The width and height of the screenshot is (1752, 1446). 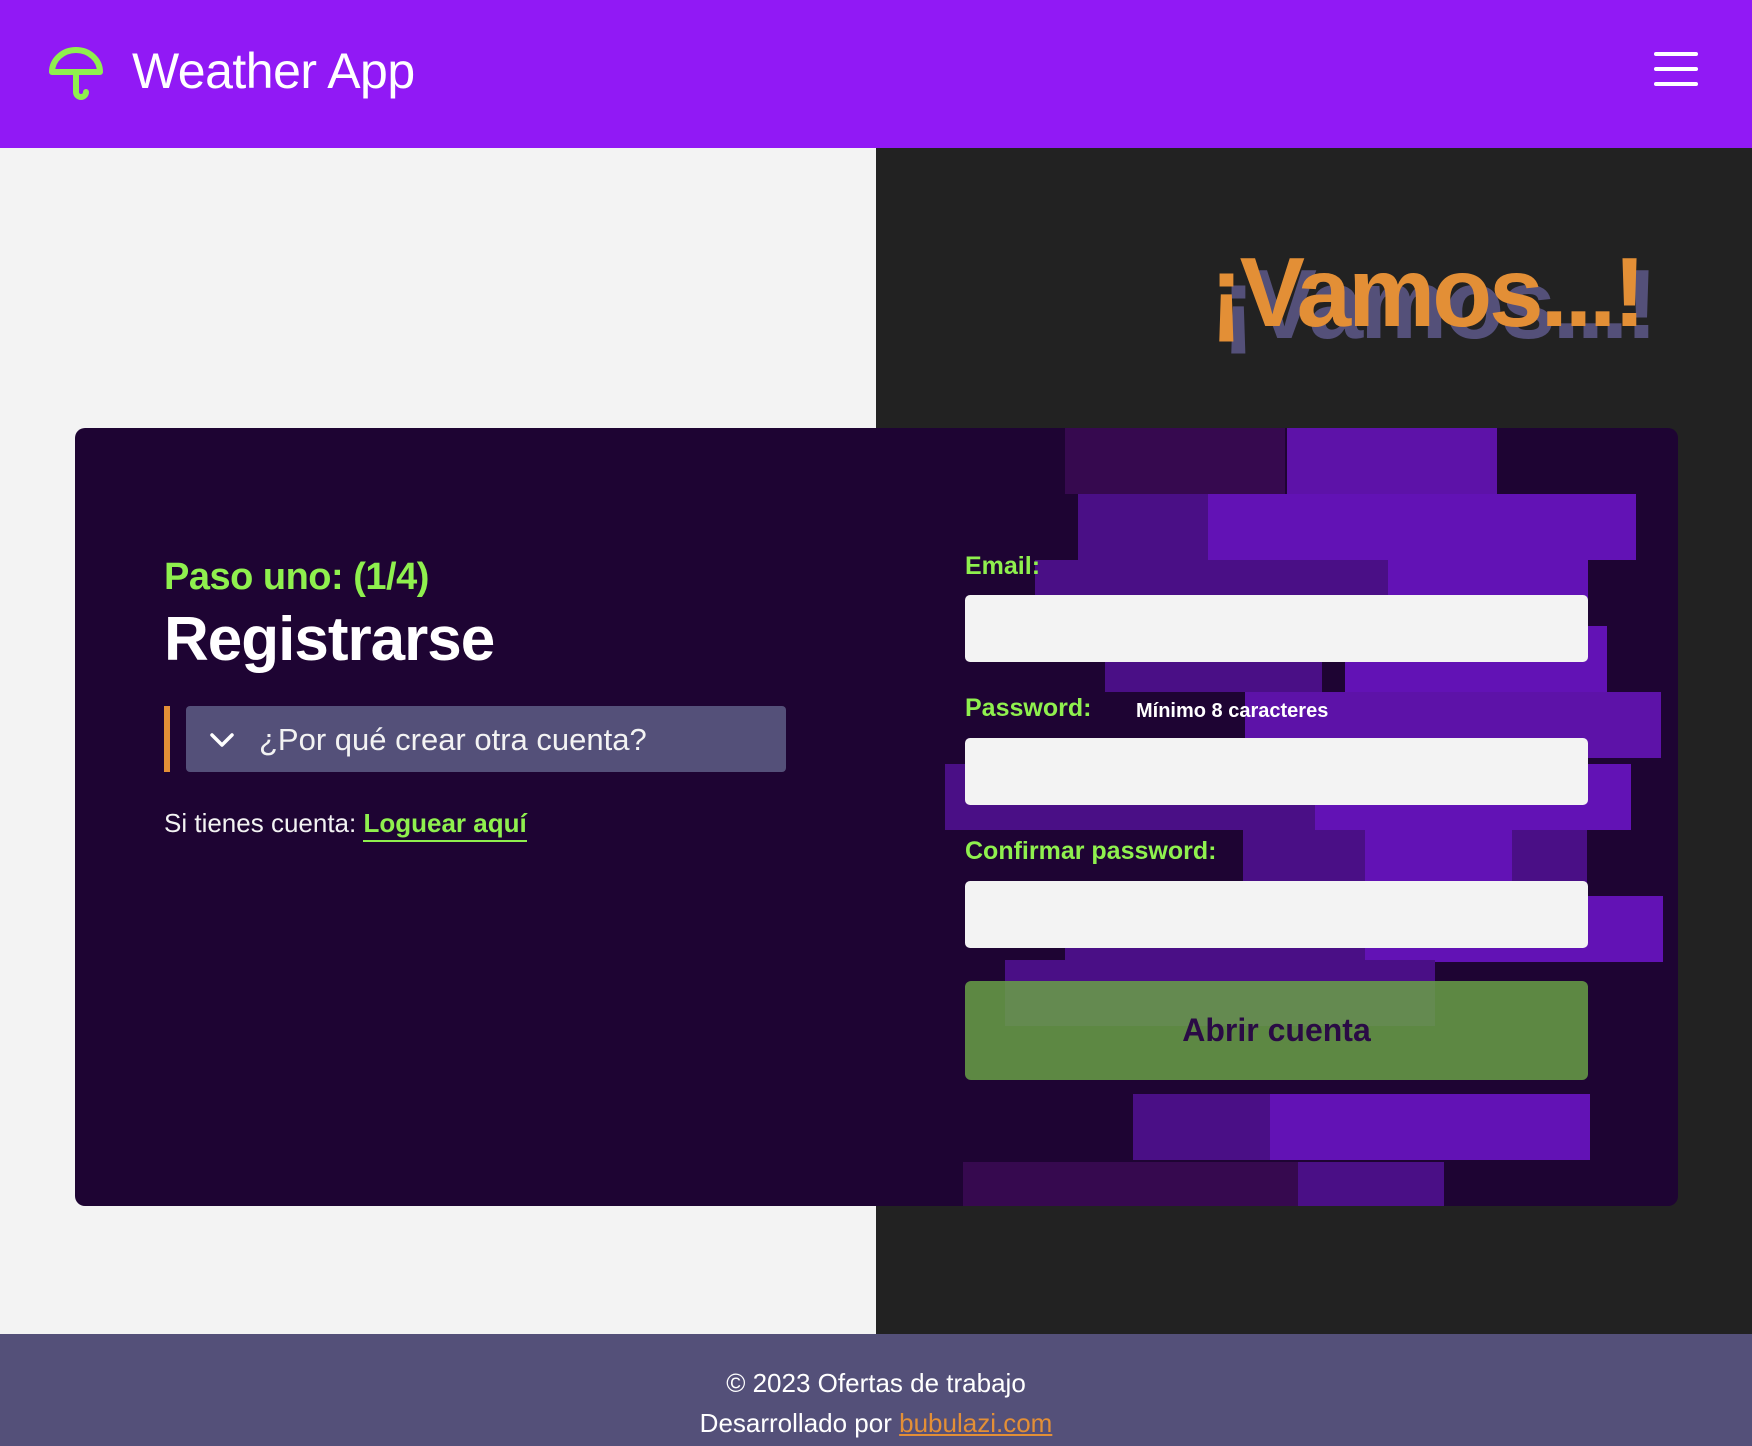 What do you see at coordinates (1276, 628) in the screenshot?
I see `email-field` at bounding box center [1276, 628].